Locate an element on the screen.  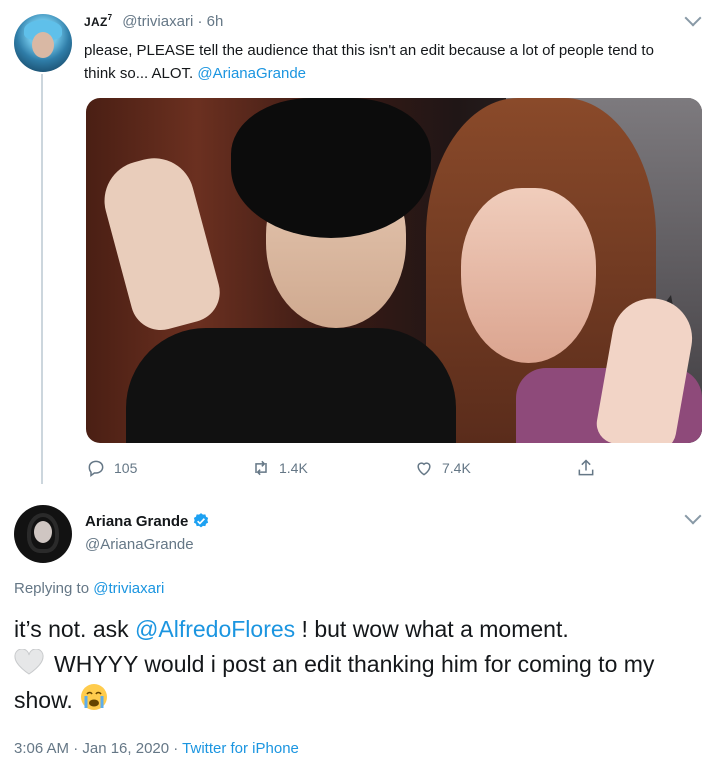
author-name: Ariana Grande is located at coordinates (136, 521).